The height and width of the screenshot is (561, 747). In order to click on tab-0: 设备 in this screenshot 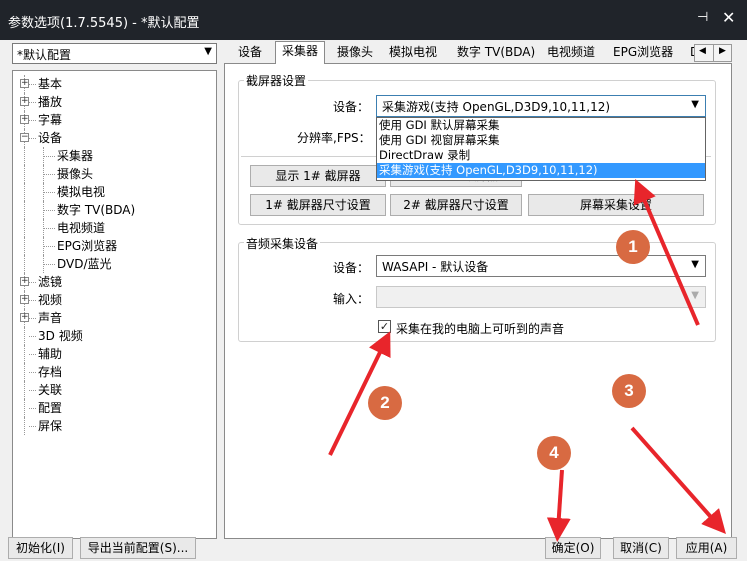, I will do `click(250, 53)`.